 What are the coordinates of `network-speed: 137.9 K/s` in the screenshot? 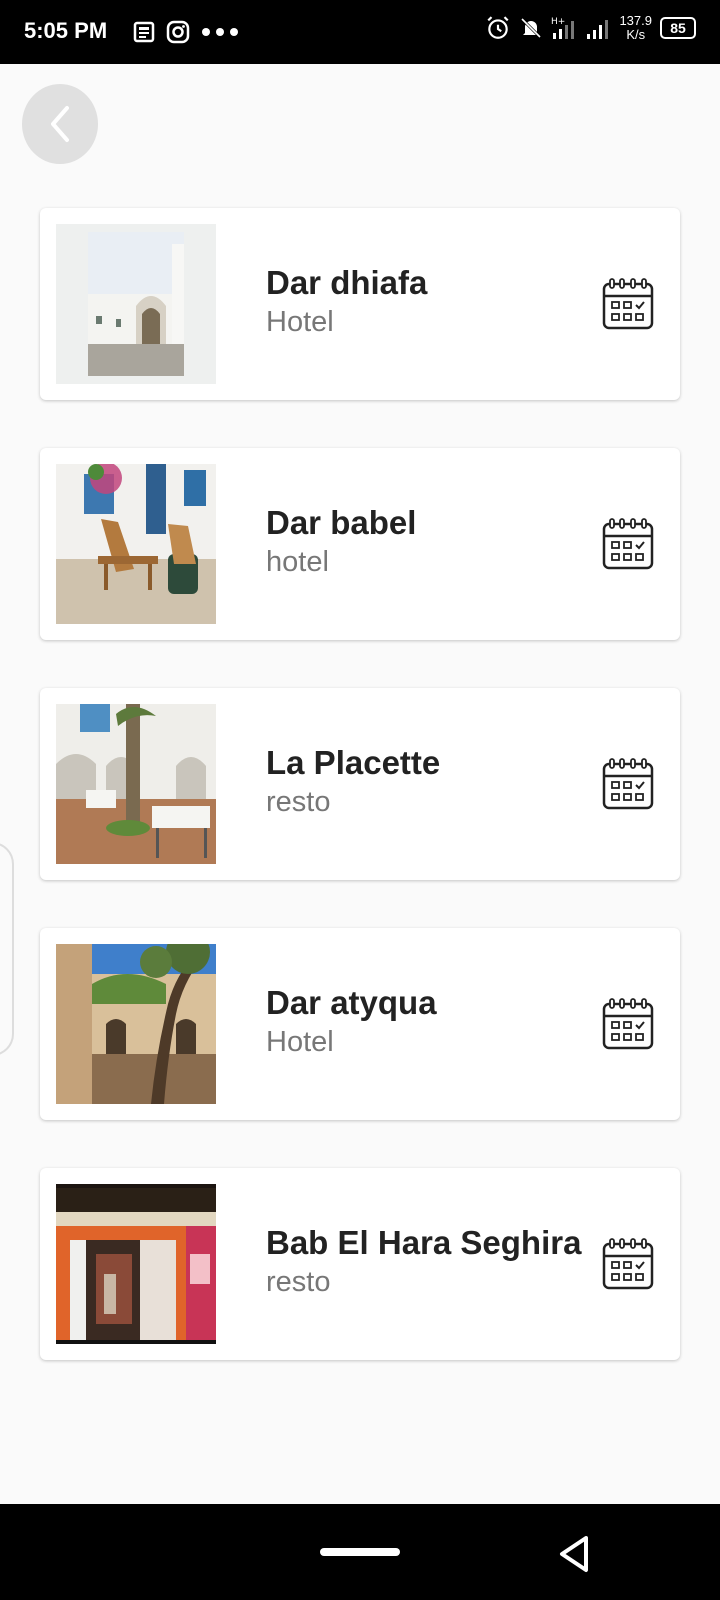 It's located at (635, 28).